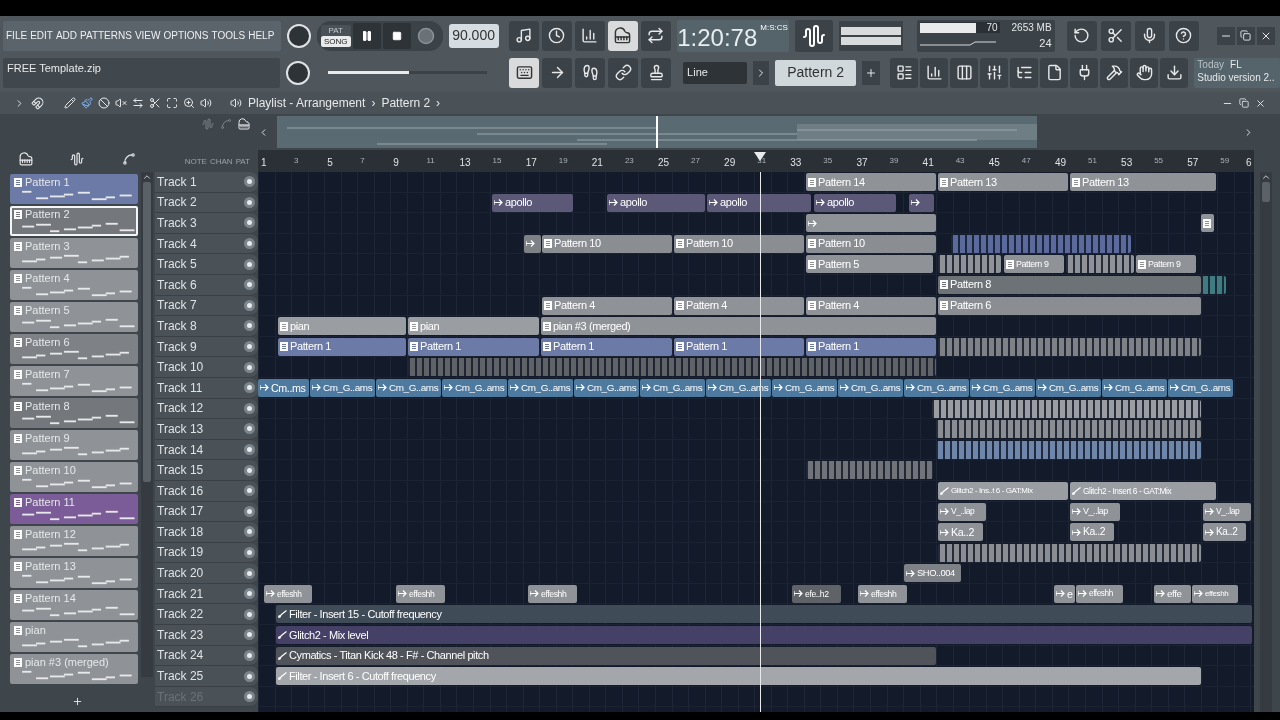 This screenshot has width=1280, height=720. Describe the element at coordinates (74, 445) in the screenshot. I see `pattern-item: Pattern 9` at that location.